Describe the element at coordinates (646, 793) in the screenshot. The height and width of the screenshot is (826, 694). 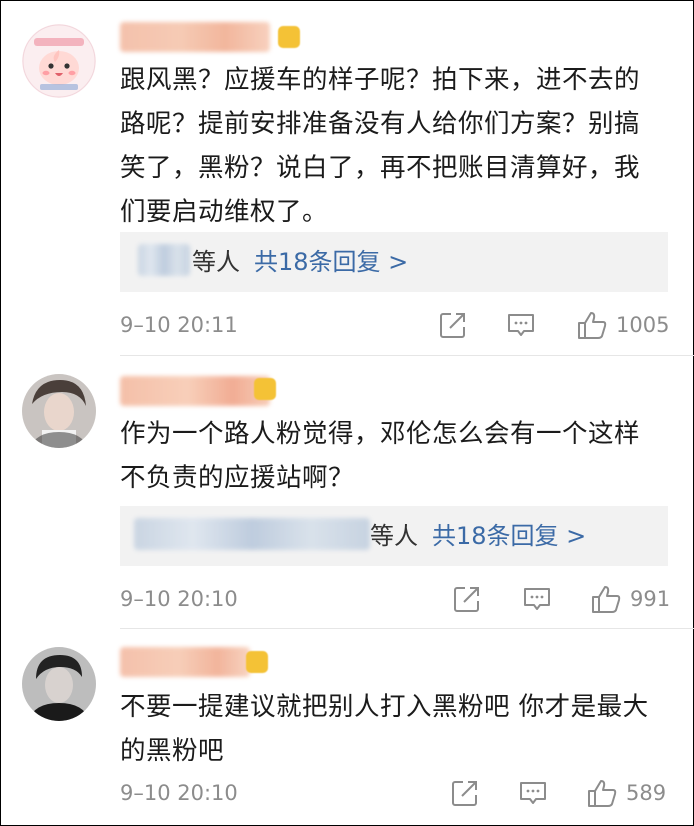
I see `like-count: 589` at that location.